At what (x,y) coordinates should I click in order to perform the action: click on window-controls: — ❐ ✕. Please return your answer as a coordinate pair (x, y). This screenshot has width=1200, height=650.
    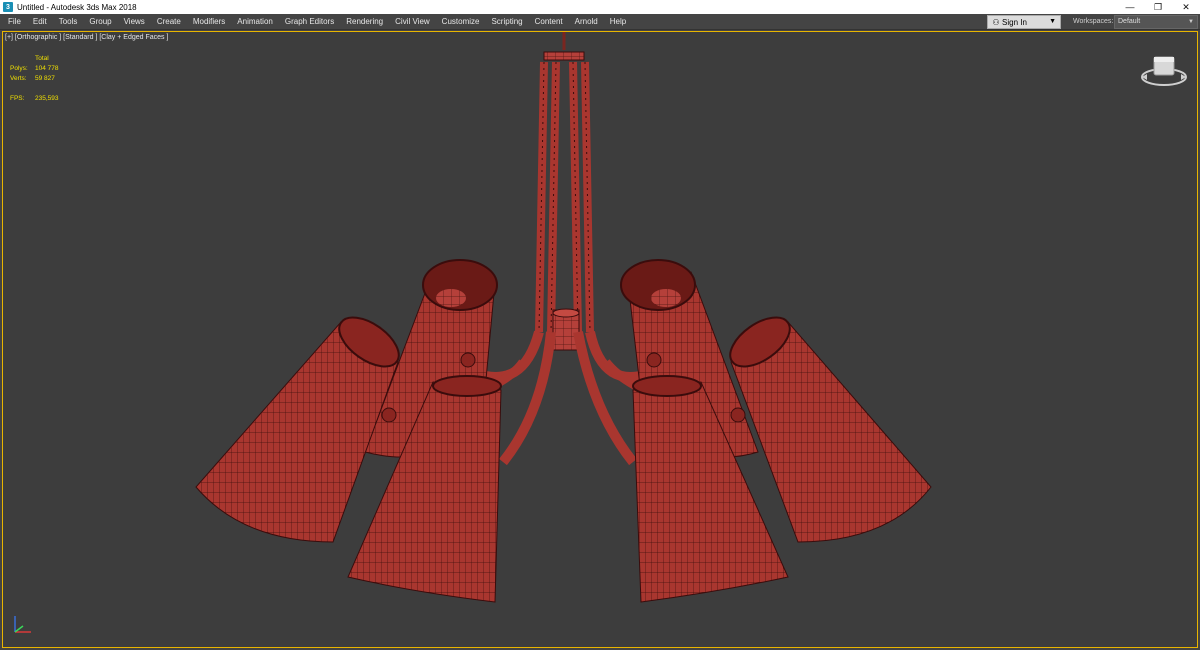
    Looking at the image, I should click on (1158, 7).